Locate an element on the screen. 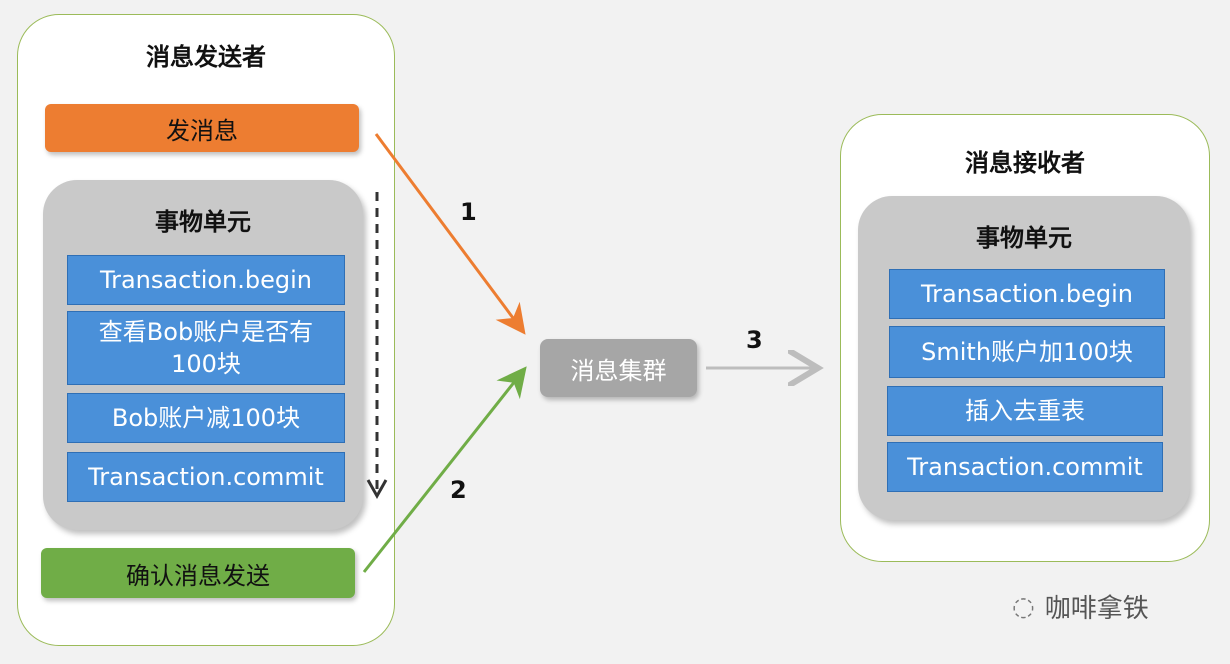 The width and height of the screenshot is (1230, 664). arrow-1-line is located at coordinates (450, 234).